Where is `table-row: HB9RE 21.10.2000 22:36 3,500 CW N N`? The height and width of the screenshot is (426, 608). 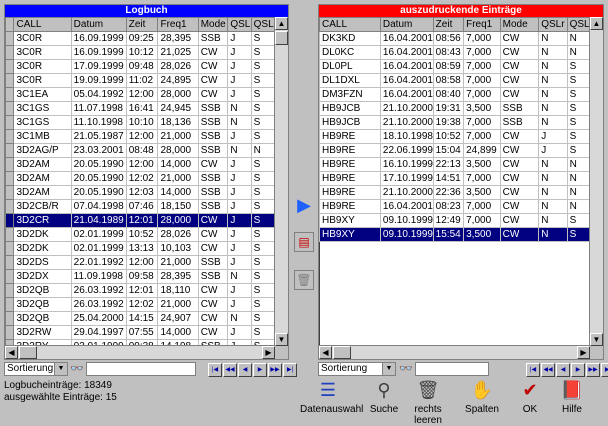
table-row: HB9RE 21.10.2000 22:36 3,500 CW N N is located at coordinates (454, 192).